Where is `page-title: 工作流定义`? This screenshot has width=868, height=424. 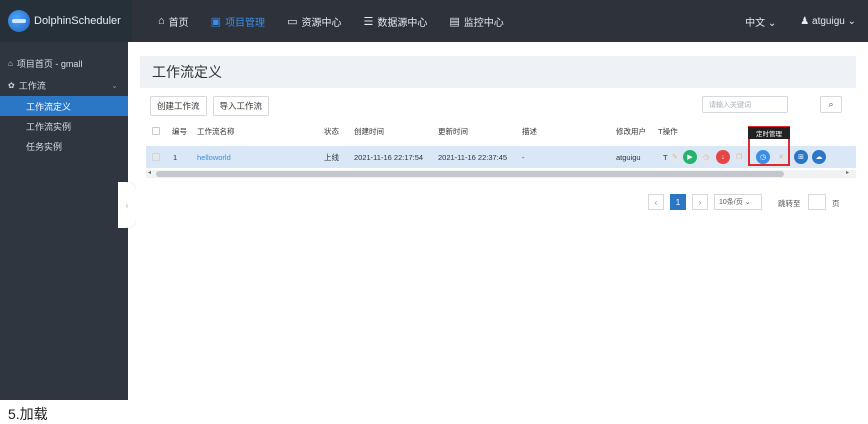 page-title: 工作流定义 is located at coordinates (498, 72).